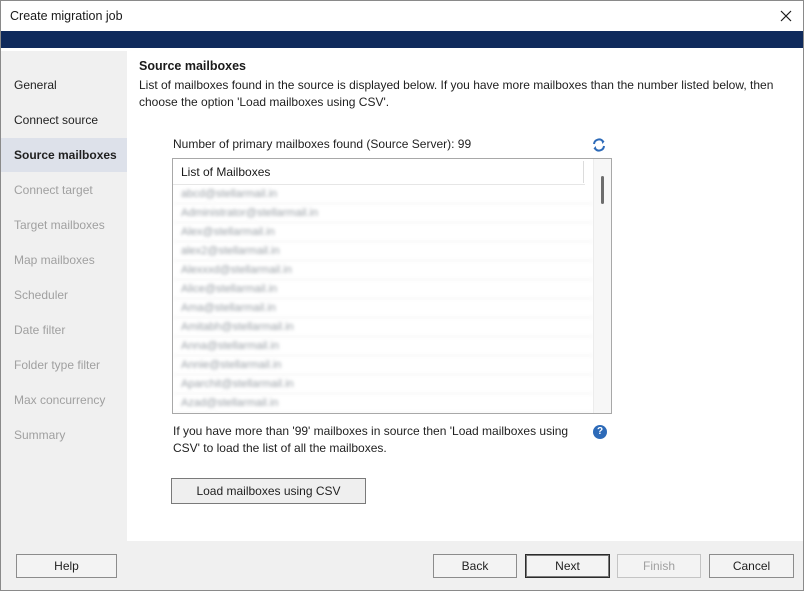 This screenshot has height=591, width=804. I want to click on close-button, so click(786, 16).